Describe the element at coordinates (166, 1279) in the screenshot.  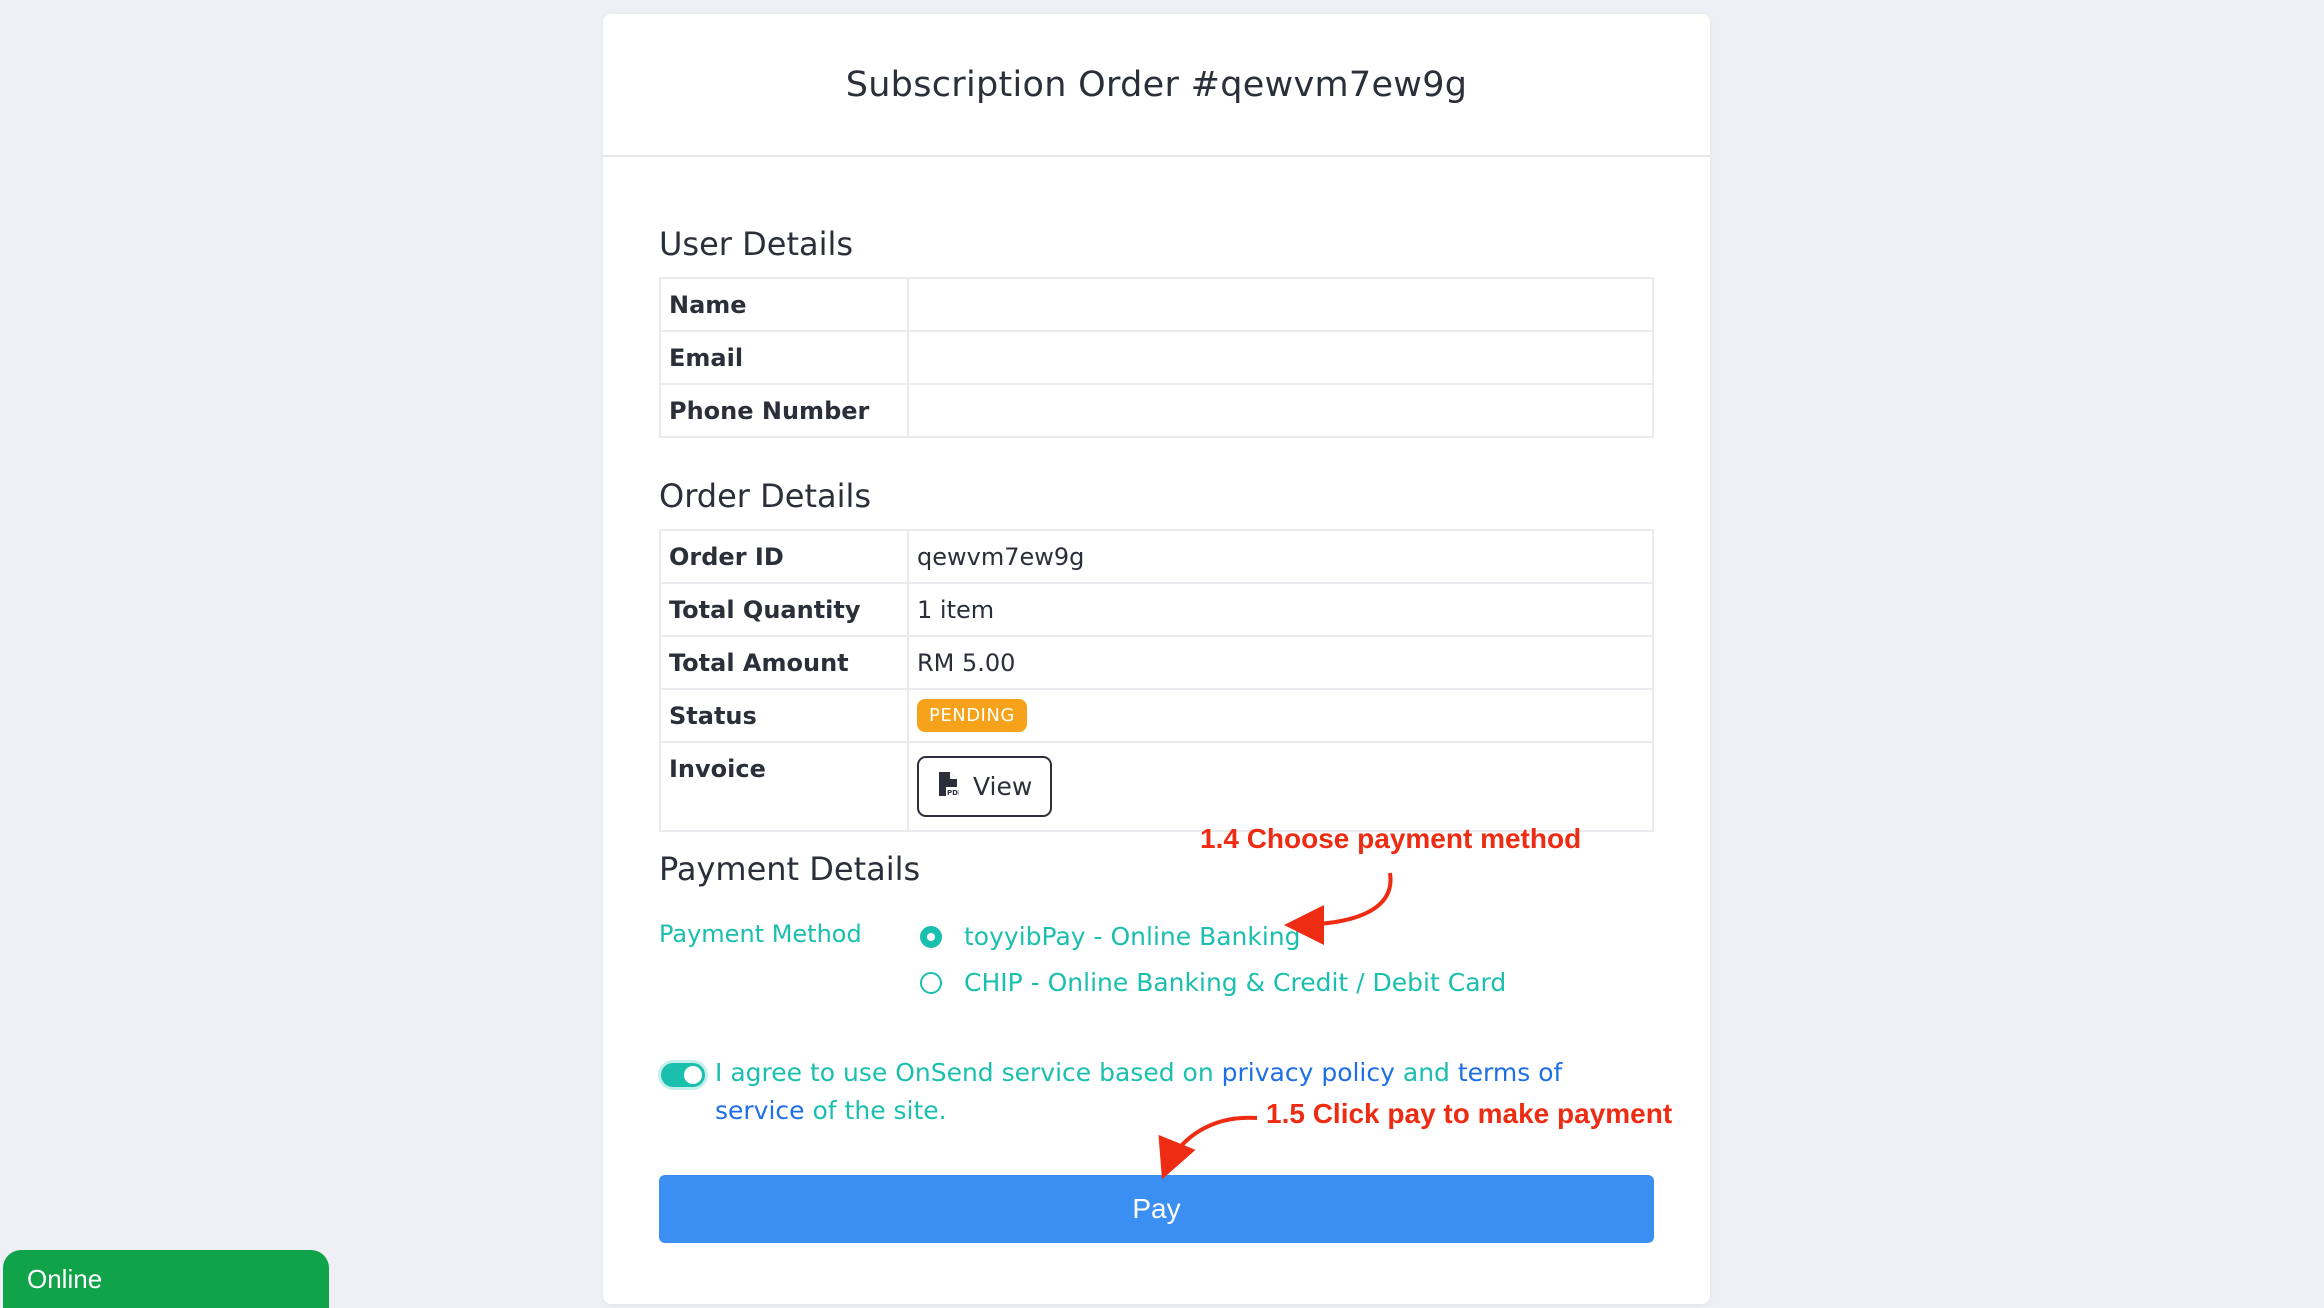
I see `online-status-badge: Online` at that location.